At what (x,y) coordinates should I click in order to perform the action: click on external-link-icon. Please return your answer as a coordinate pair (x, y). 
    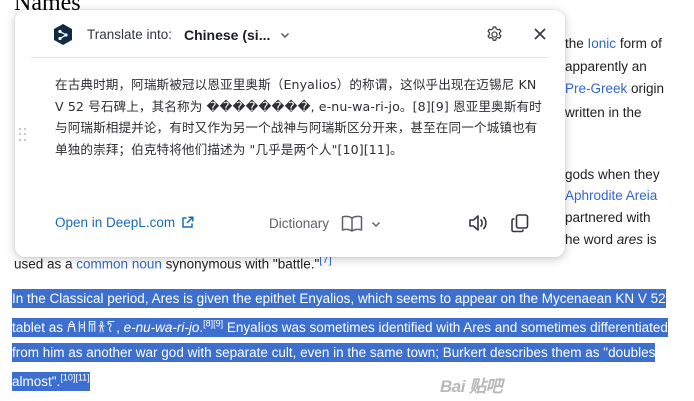
    Looking at the image, I should click on (188, 222).